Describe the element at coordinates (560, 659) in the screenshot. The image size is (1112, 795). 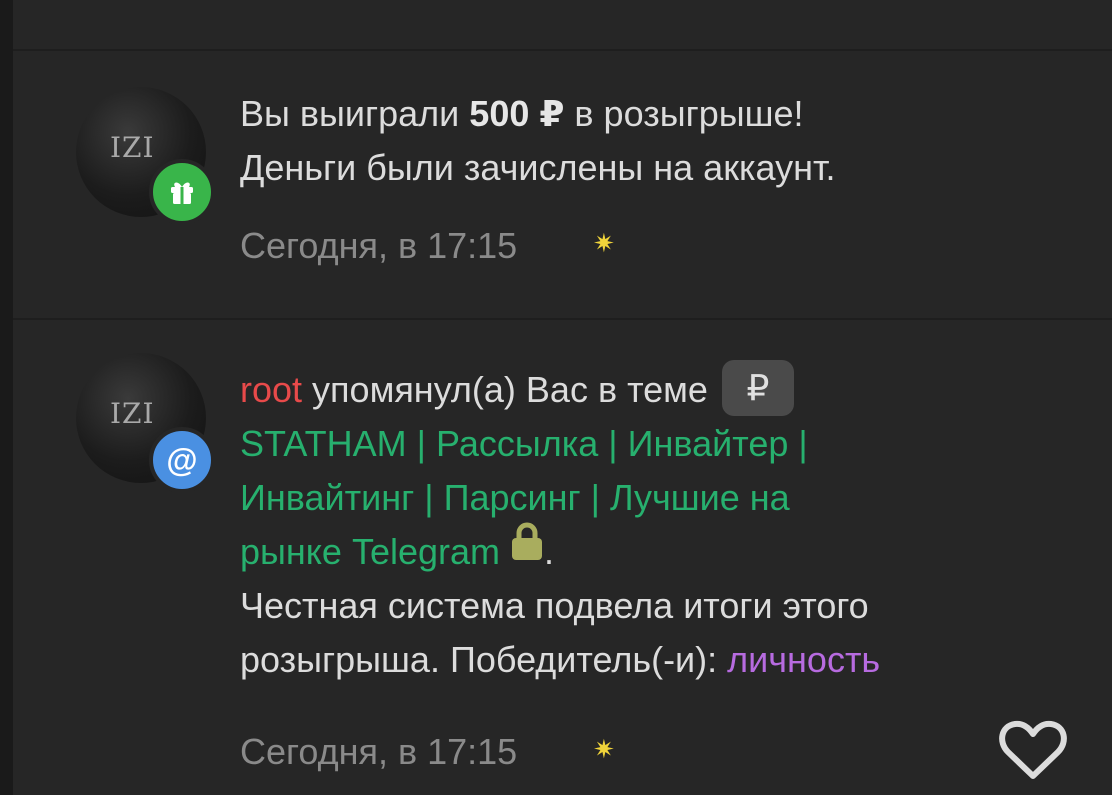
I see `body-line-2: розыгрыша. Победитель(-и): личность` at that location.